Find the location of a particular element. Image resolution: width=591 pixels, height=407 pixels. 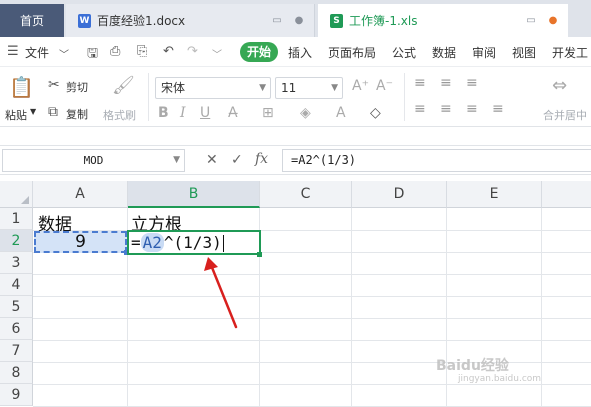

column-header-c: C is located at coordinates (306, 194).